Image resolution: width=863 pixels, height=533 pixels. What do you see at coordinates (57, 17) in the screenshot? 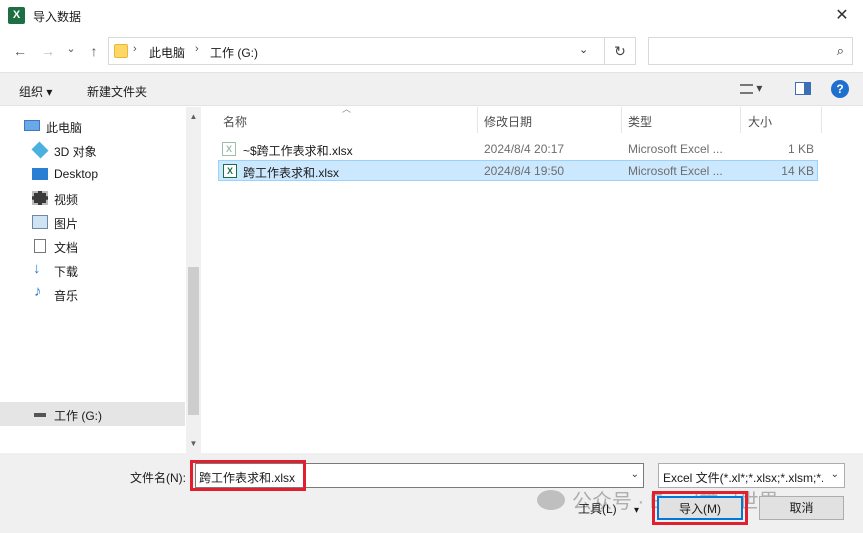
I see `window-title: 导入数据` at bounding box center [57, 17].